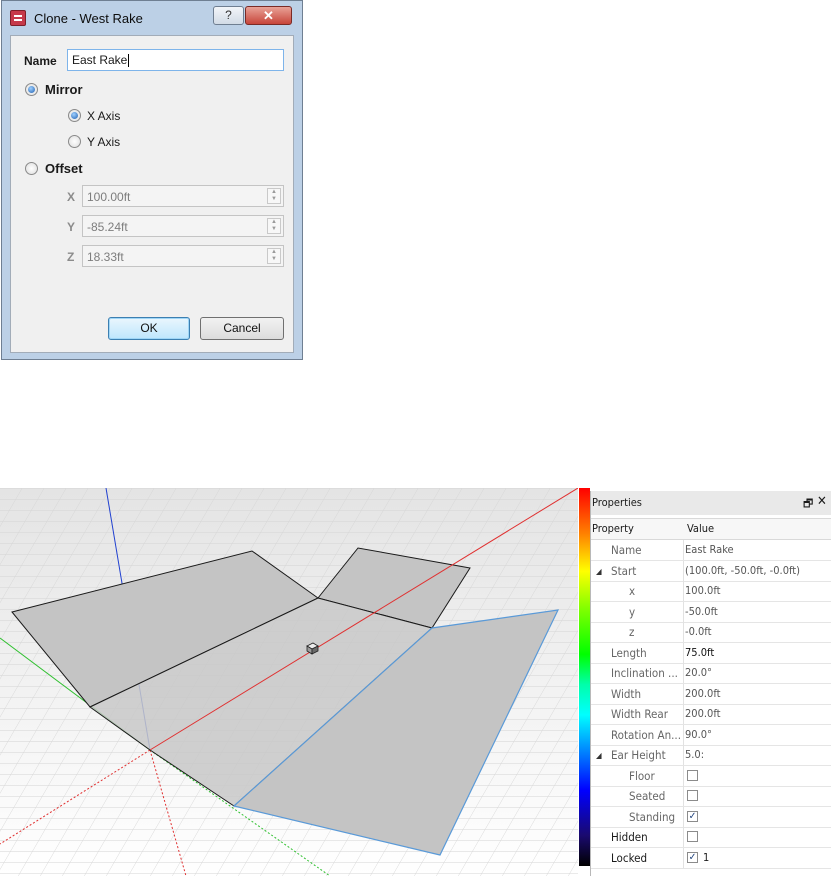 Image resolution: width=837 pixels, height=876 pixels. Describe the element at coordinates (639, 714) in the screenshot. I see `property-key: Width Rear` at that location.